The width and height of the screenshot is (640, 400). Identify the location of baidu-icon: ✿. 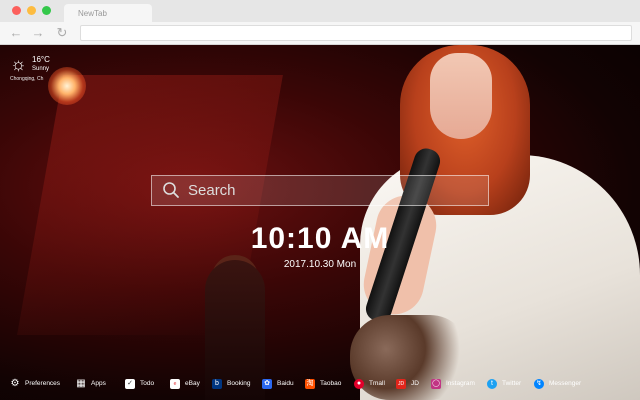
(267, 384).